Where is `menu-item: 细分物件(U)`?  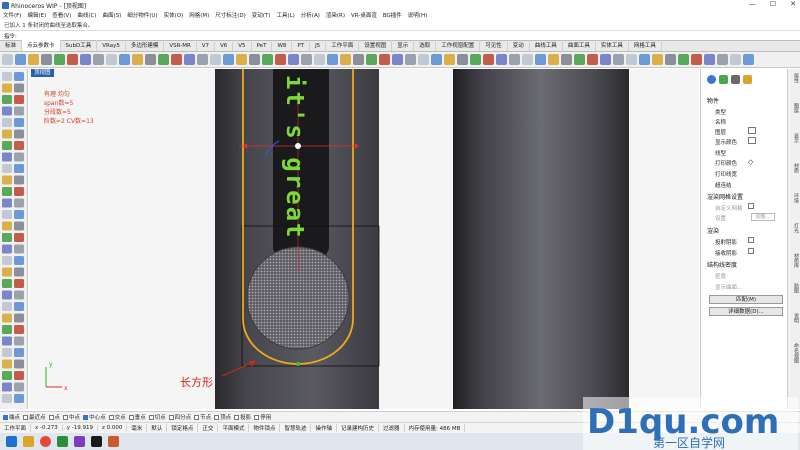 menu-item: 细分物件(U) is located at coordinates (142, 15).